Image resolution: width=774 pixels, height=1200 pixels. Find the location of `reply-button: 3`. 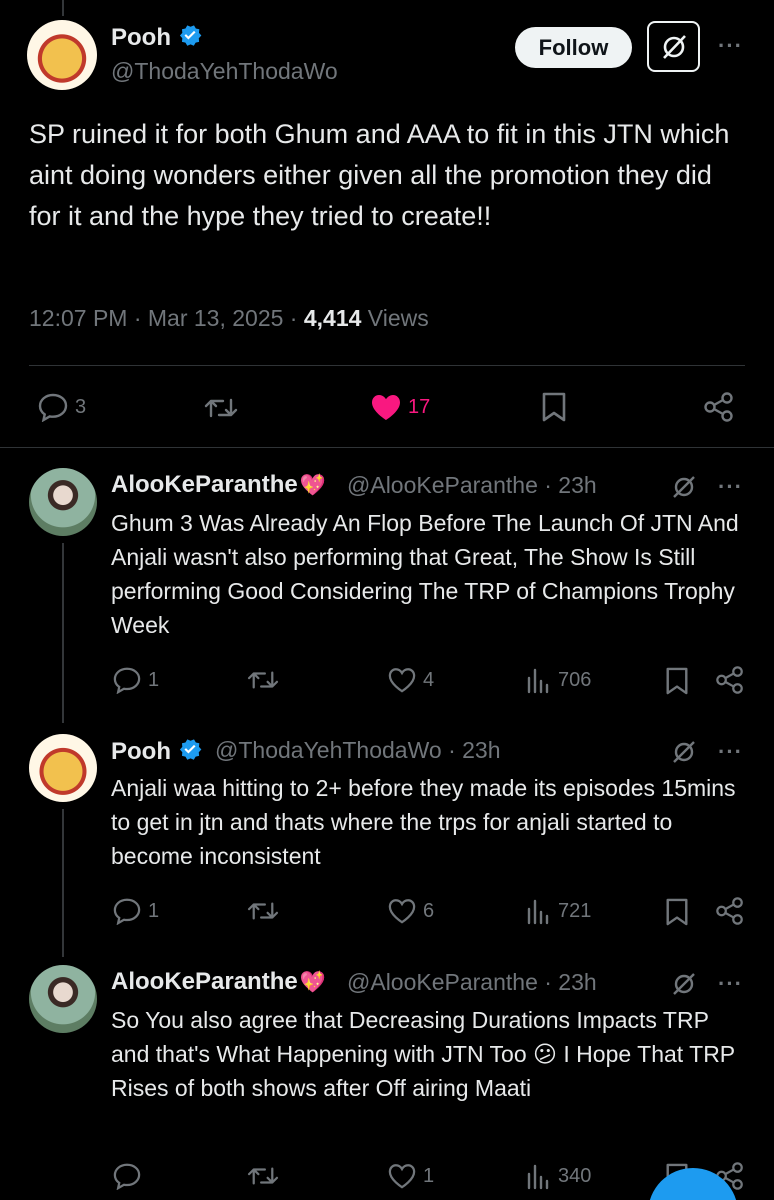

reply-button: 3 is located at coordinates (61, 407).